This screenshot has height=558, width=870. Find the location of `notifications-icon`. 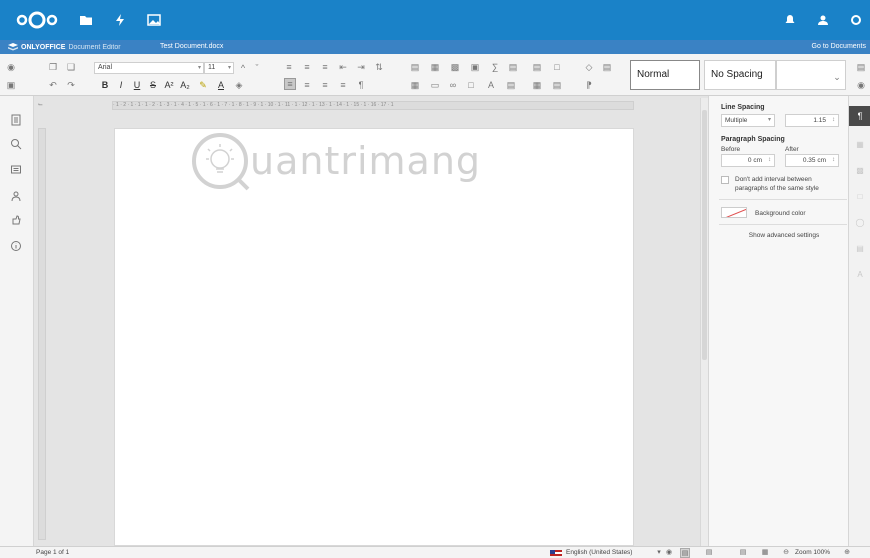

notifications-icon is located at coordinates (790, 20).